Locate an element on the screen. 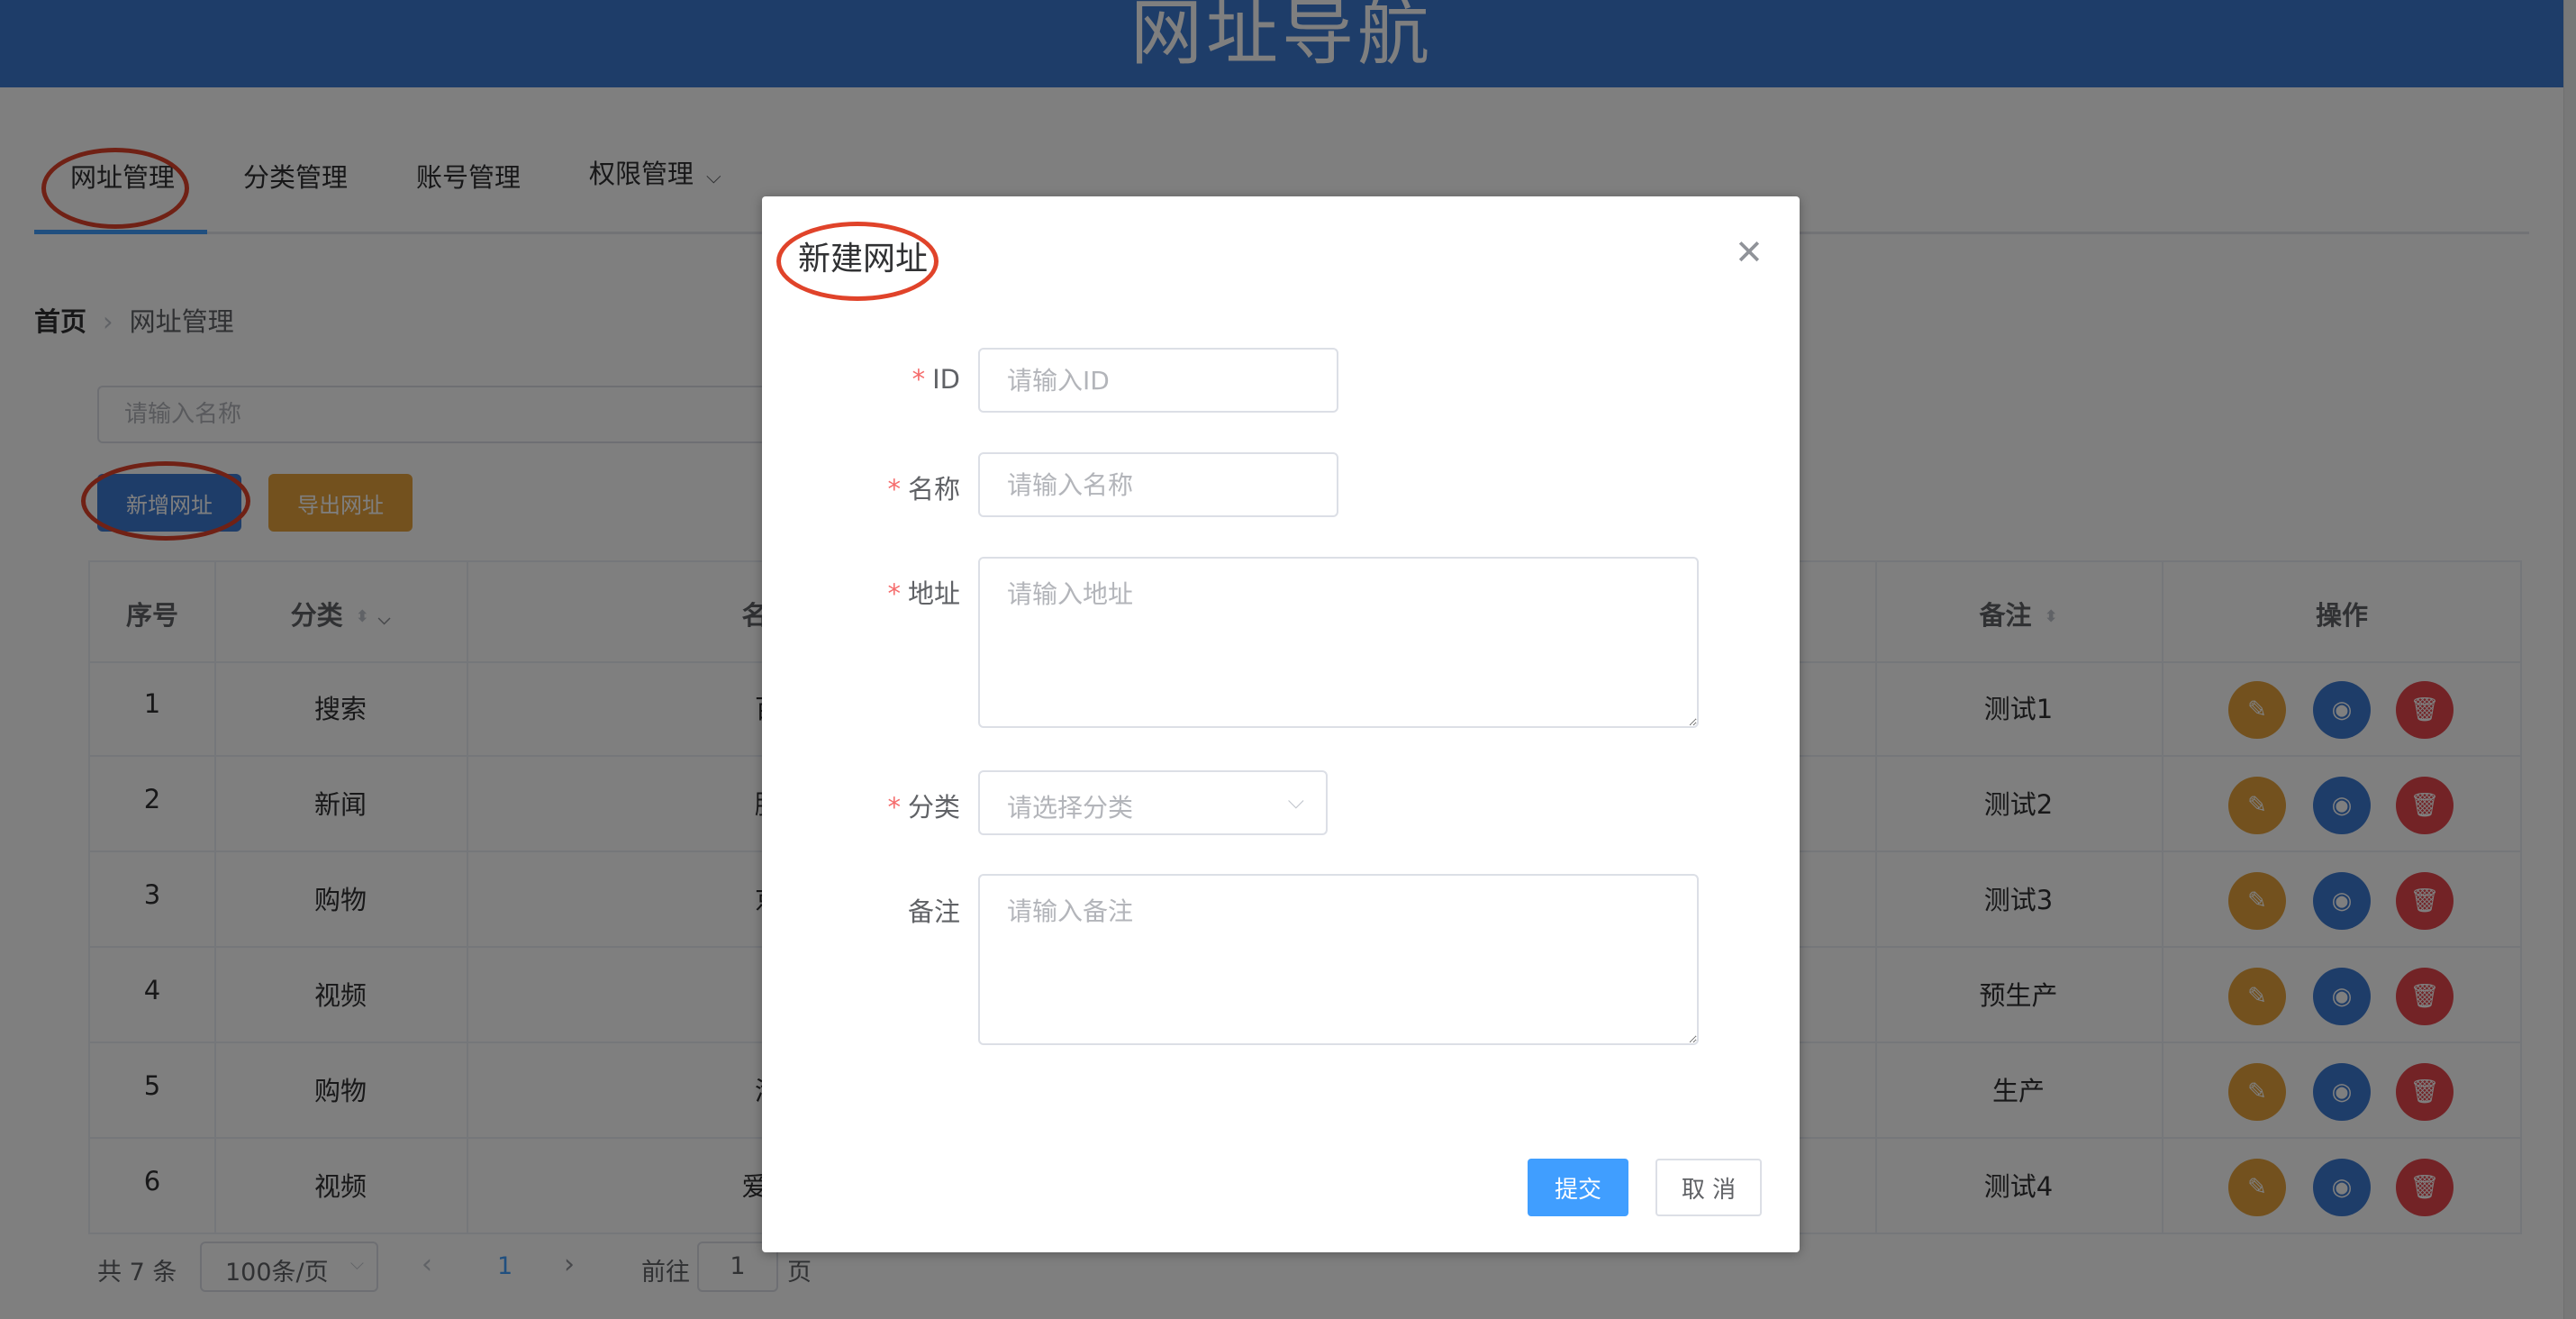 The image size is (2576, 1319). field-label-category: * 分类 is located at coordinates (923, 807).